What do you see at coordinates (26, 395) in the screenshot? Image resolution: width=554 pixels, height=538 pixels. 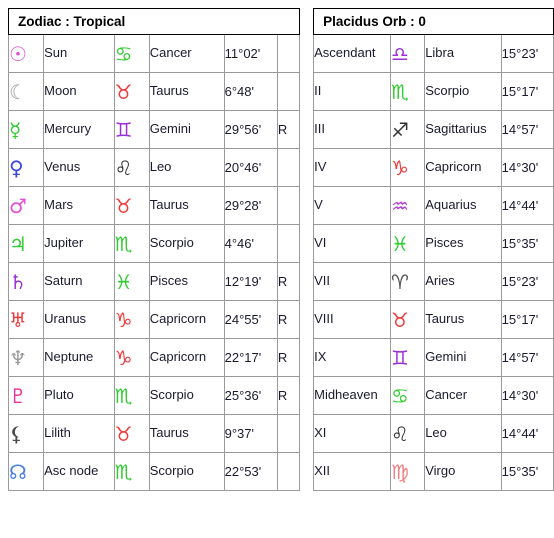 I see `planet-symbol-cell: ♇` at bounding box center [26, 395].